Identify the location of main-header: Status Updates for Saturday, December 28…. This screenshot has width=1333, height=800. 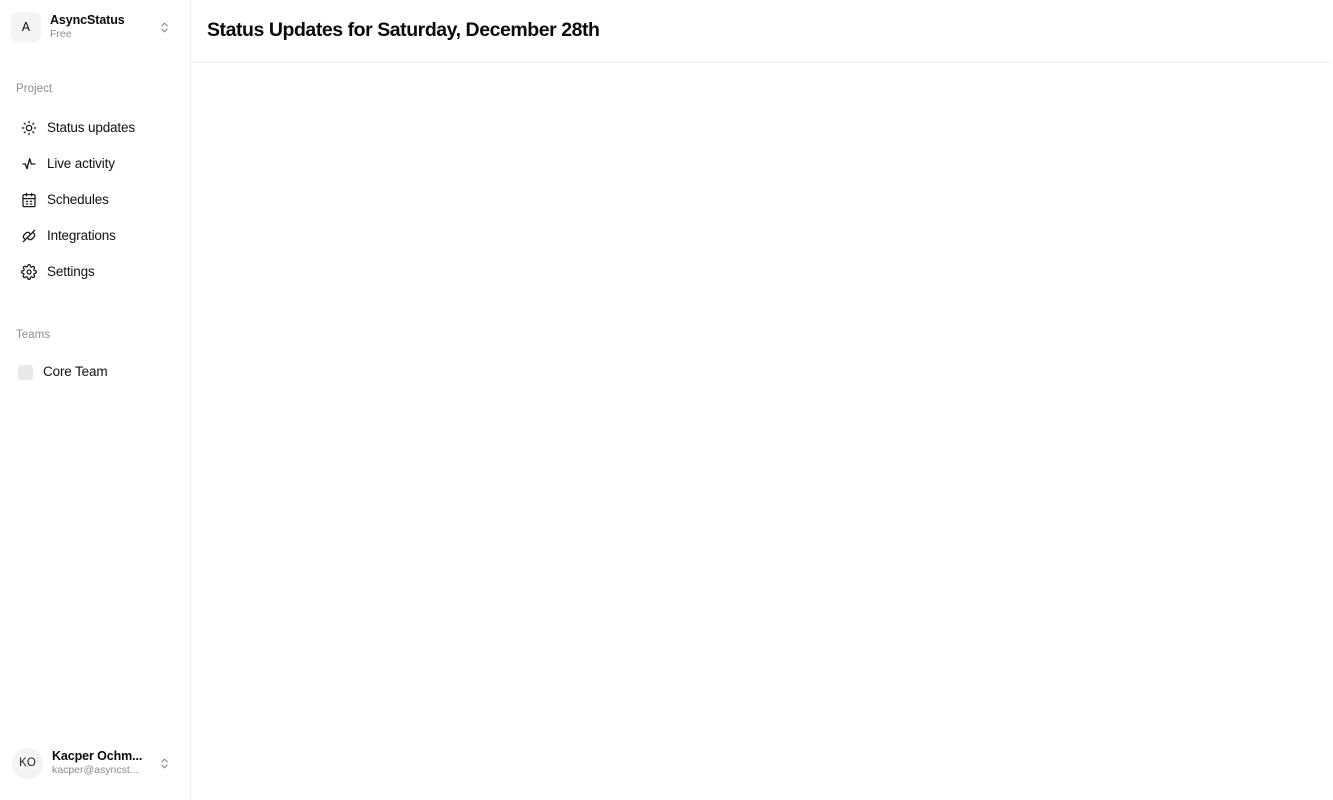
(760, 31).